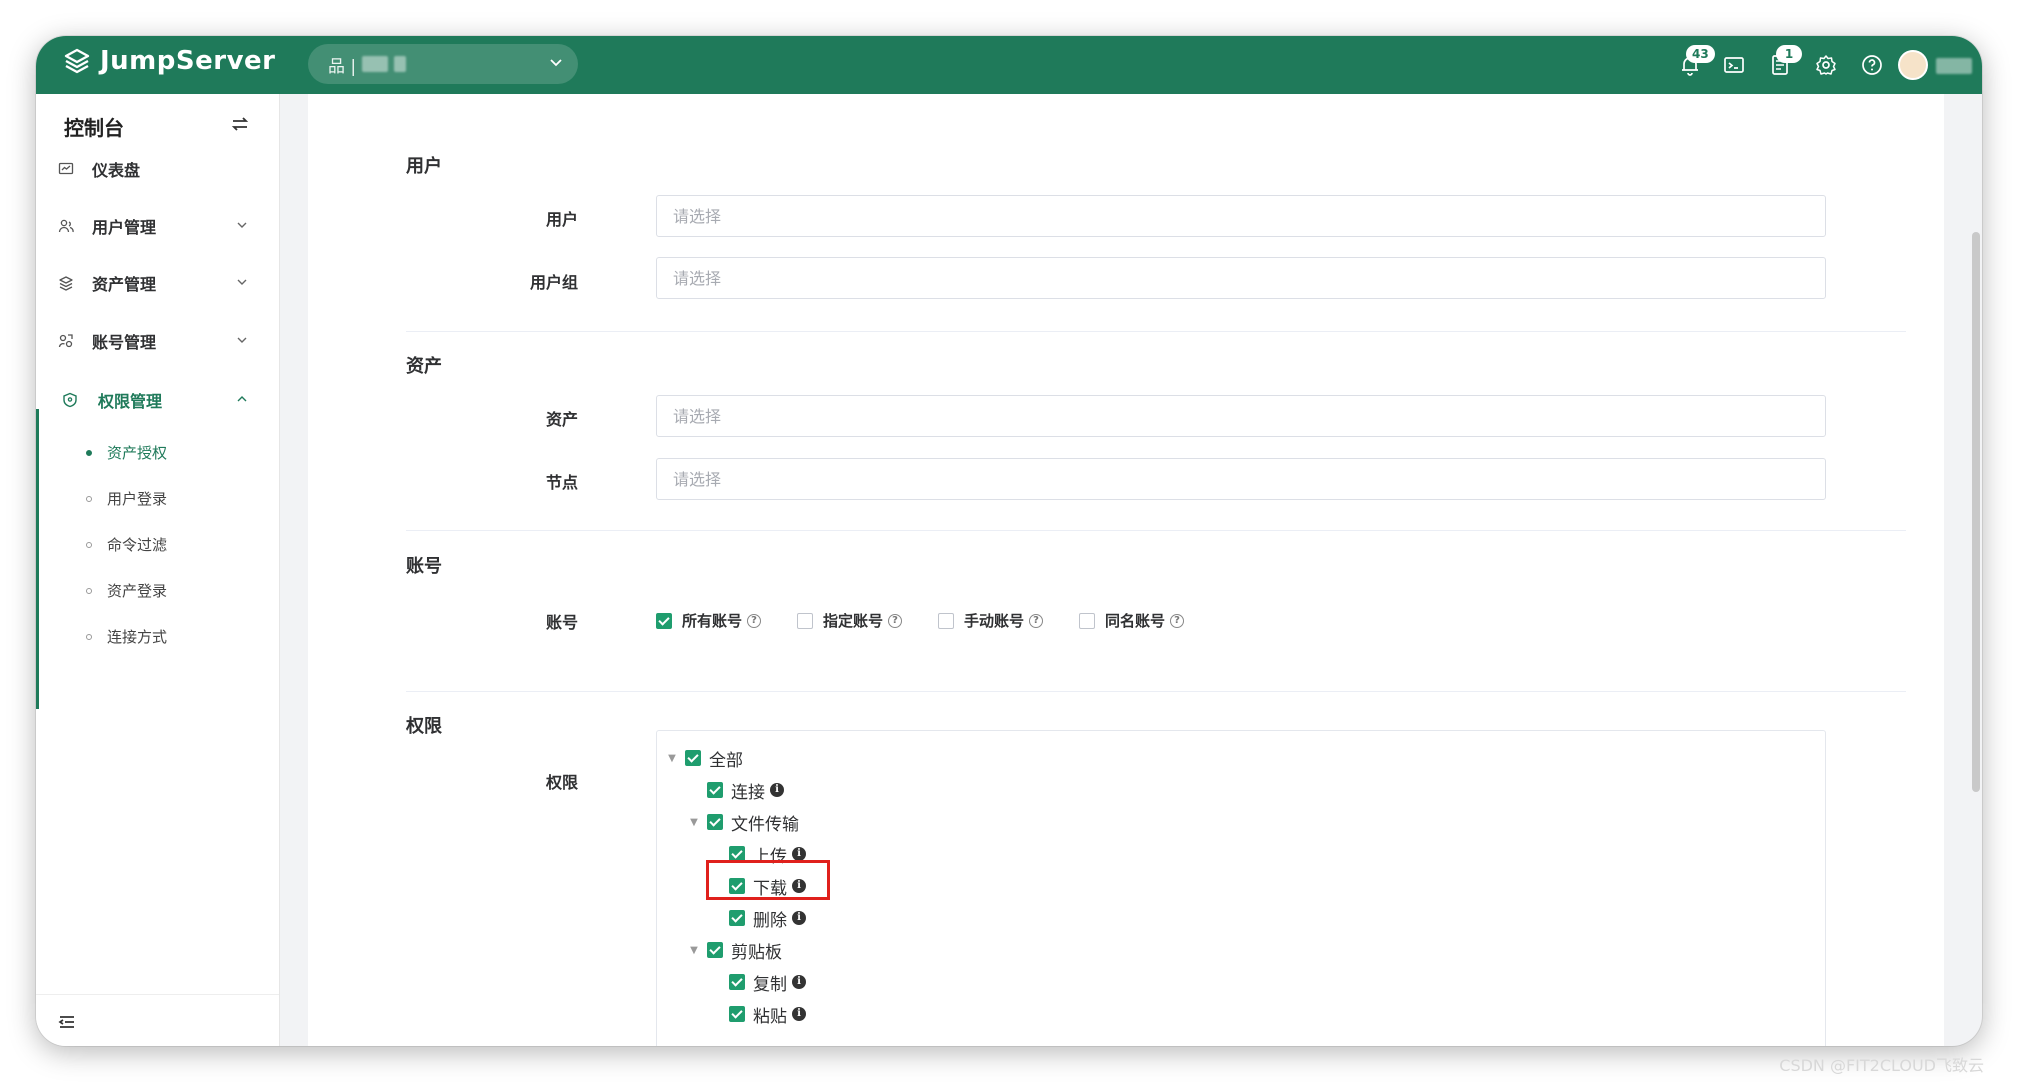 The image size is (2018, 1082). I want to click on user-avatar, so click(1913, 65).